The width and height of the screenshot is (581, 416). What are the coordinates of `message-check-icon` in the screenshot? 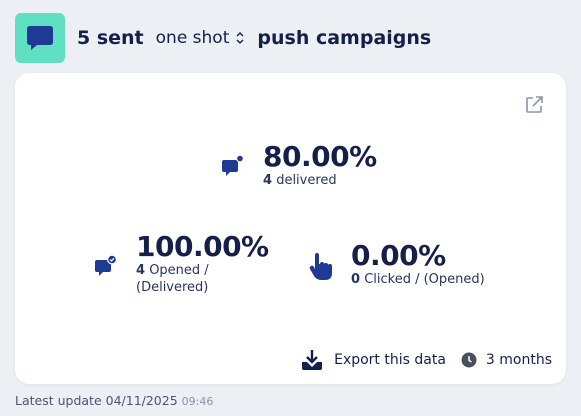 It's located at (106, 265).